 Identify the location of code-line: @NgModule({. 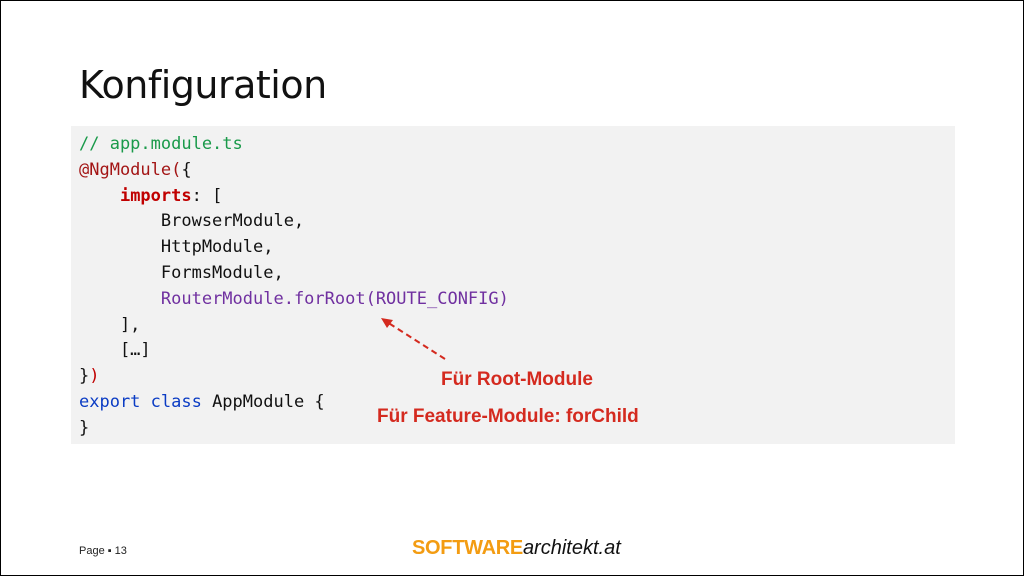
(294, 171).